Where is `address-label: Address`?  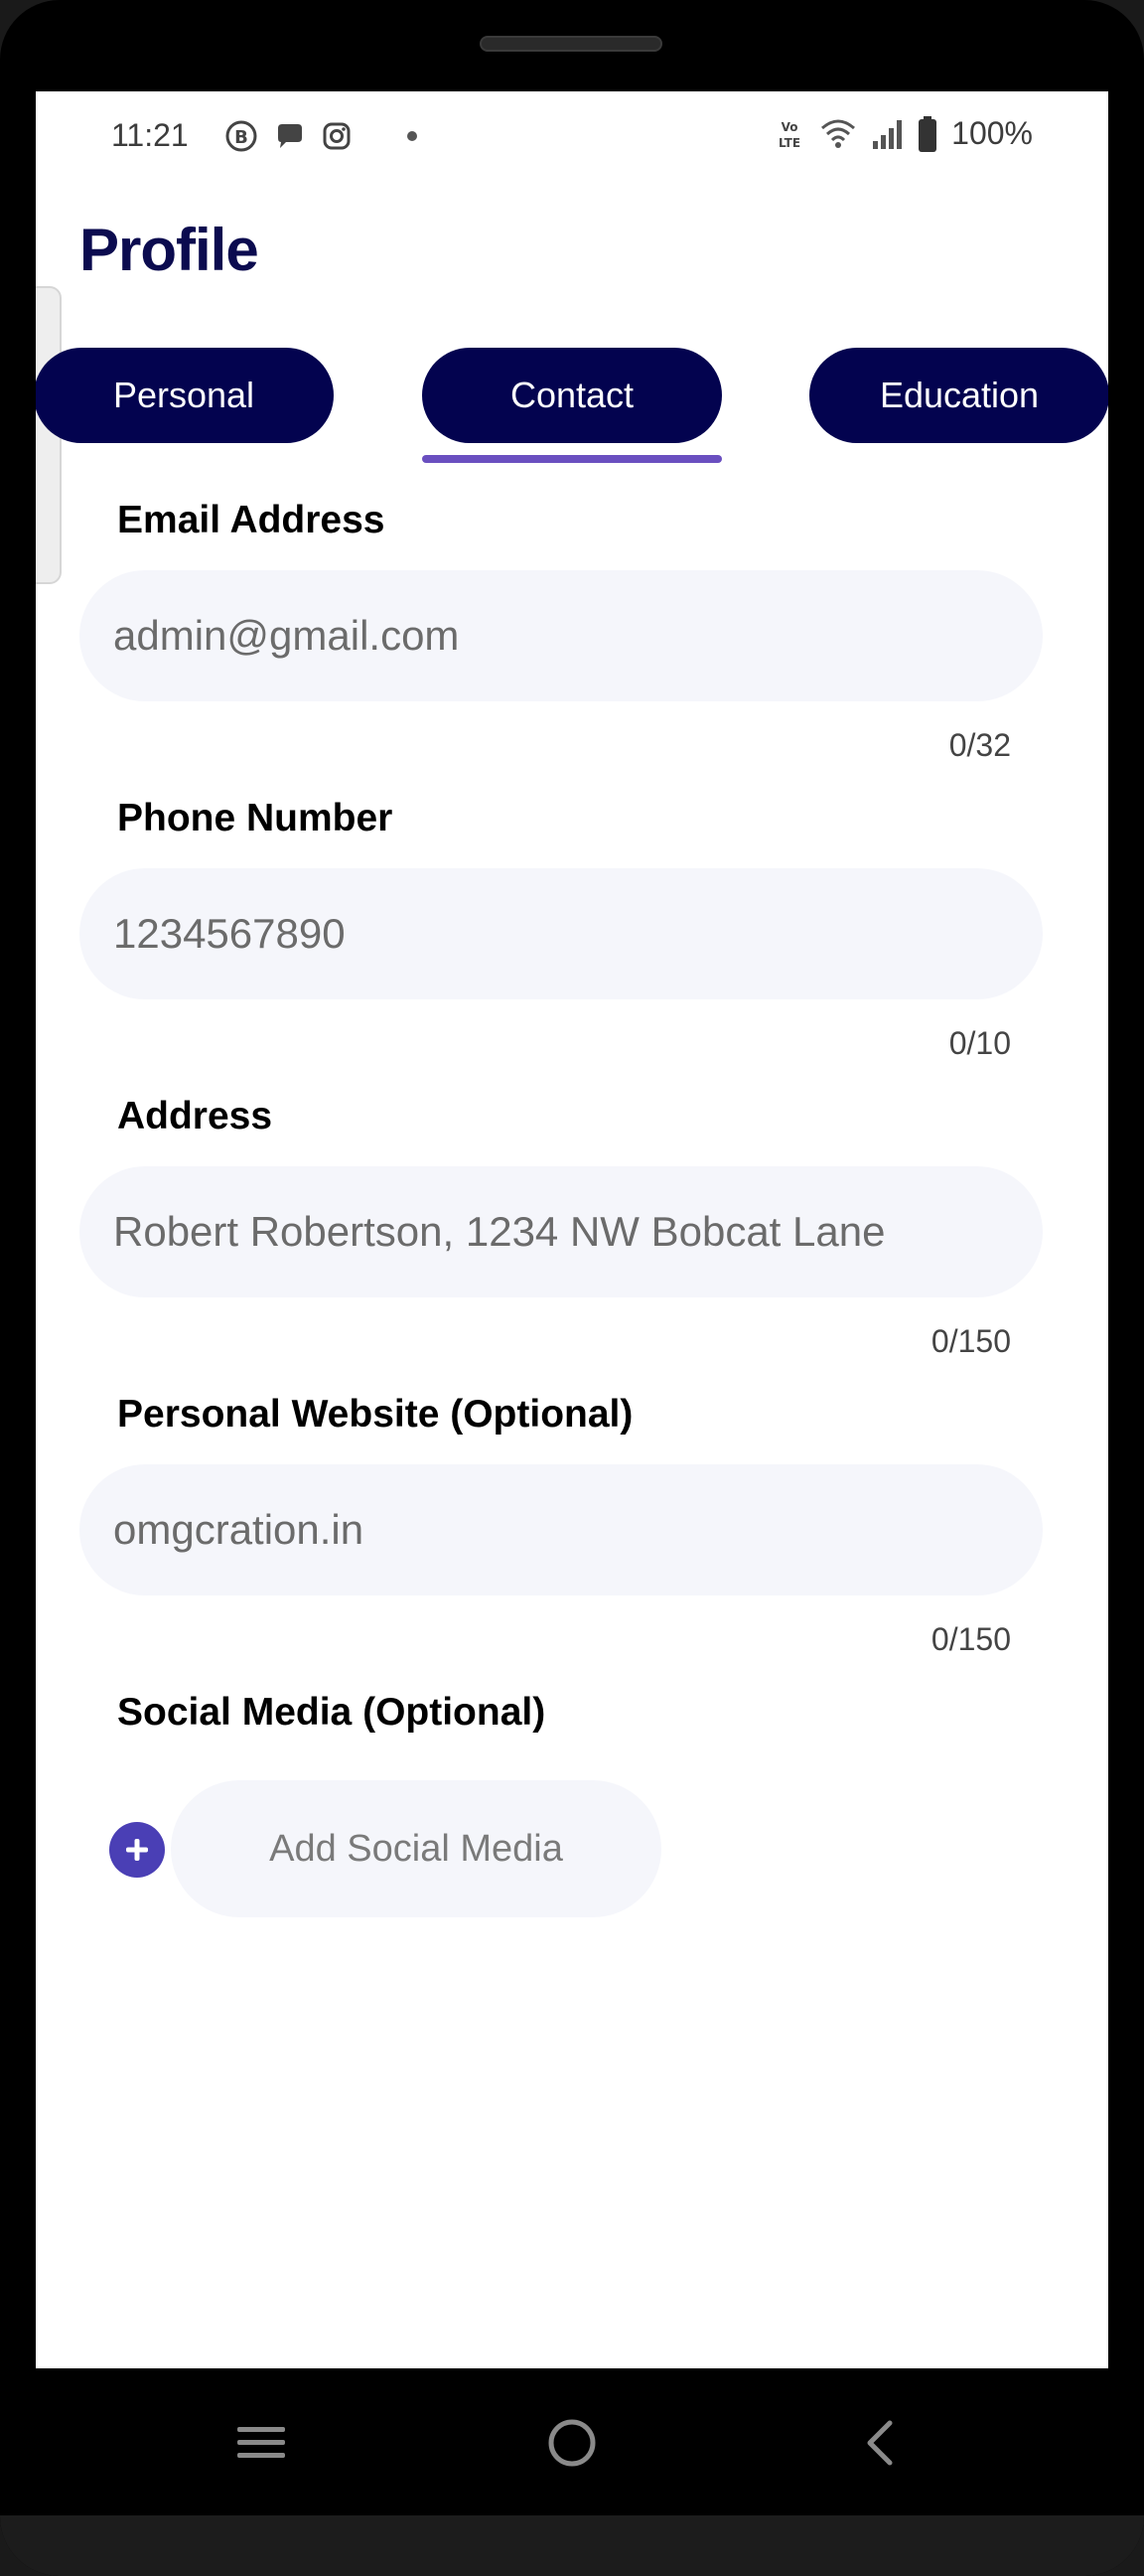 address-label: Address is located at coordinates (195, 1116).